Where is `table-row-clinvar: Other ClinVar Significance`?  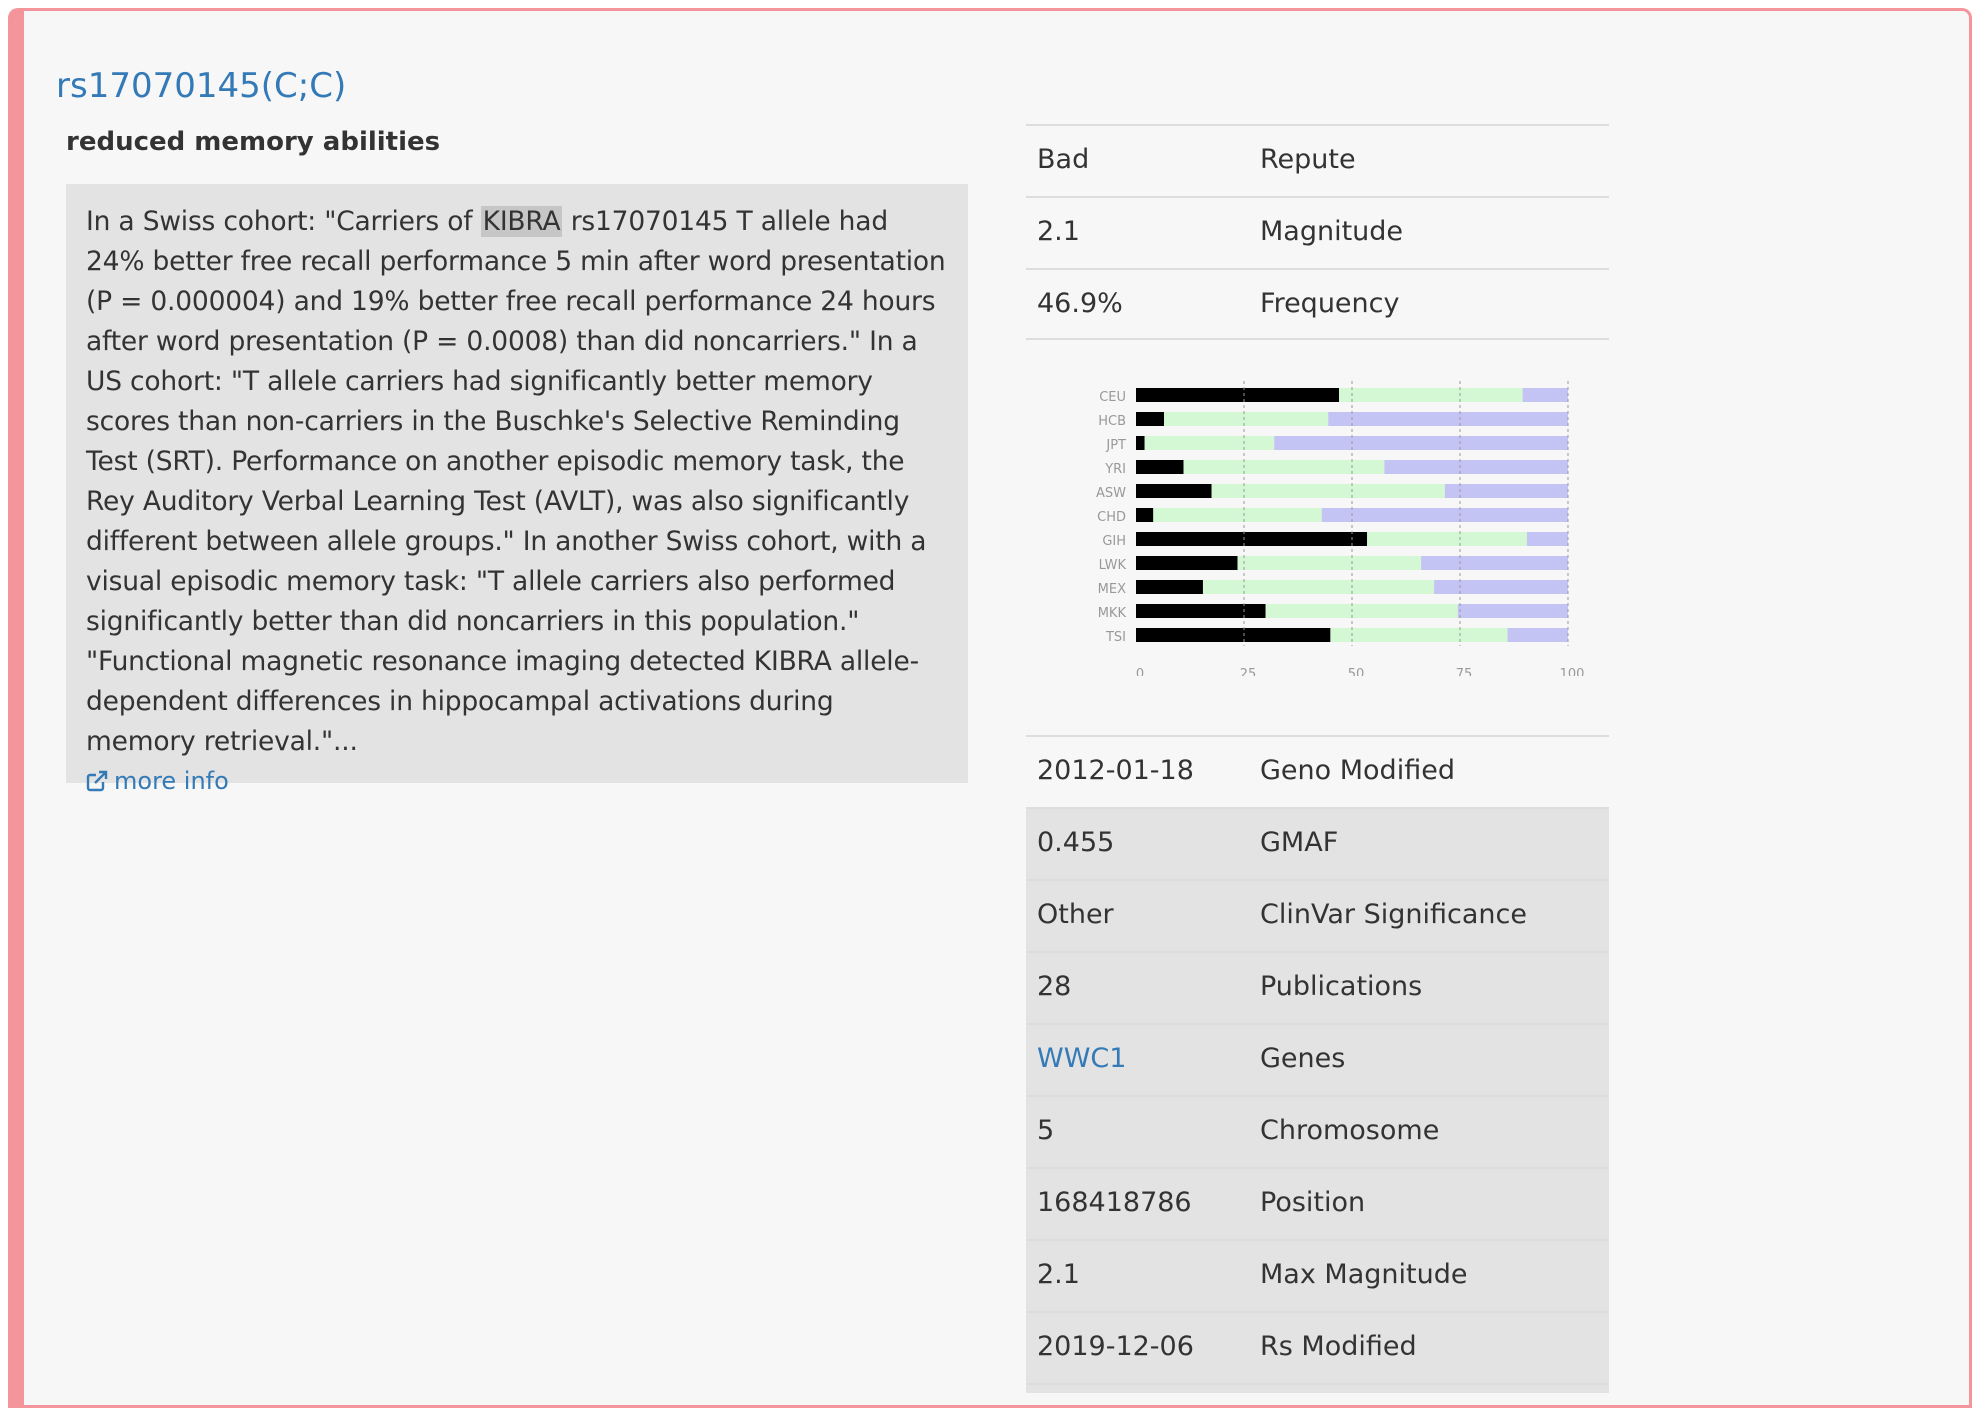 table-row-clinvar: Other ClinVar Significance is located at coordinates (1317, 915).